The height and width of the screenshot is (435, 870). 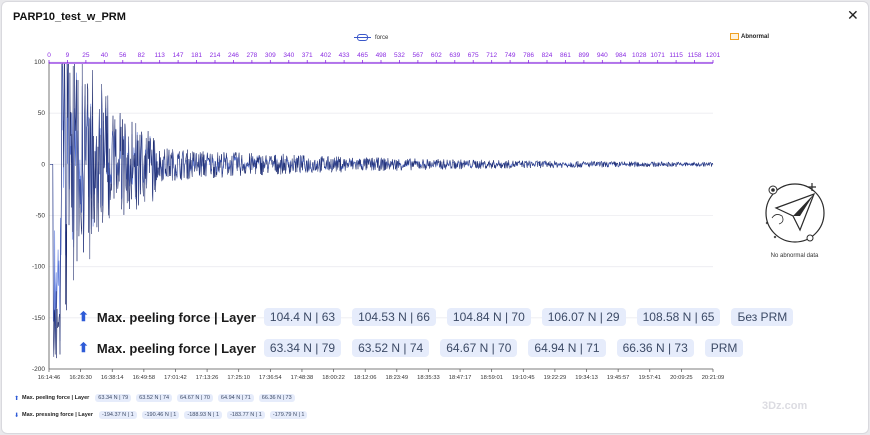 I want to click on top-axis-label: 940, so click(x=602, y=55).